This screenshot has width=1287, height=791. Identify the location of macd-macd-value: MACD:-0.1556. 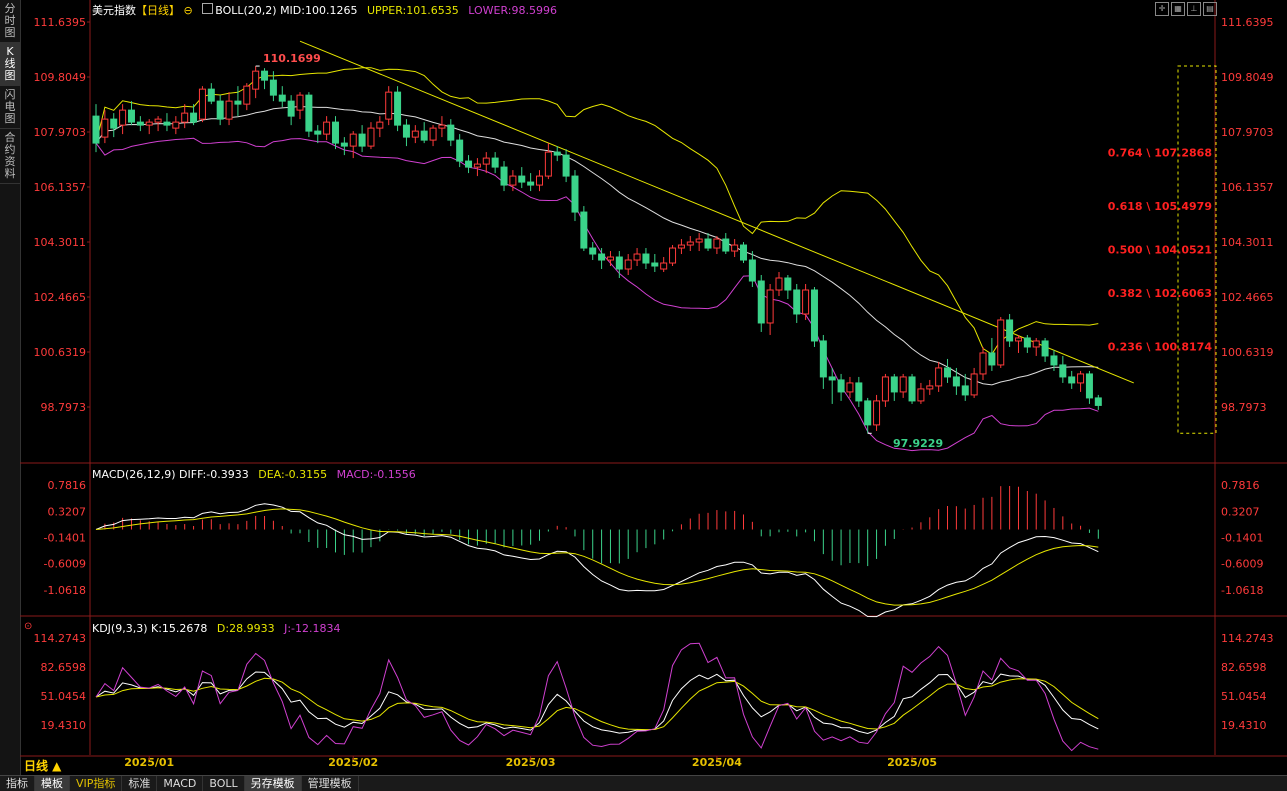
(376, 474).